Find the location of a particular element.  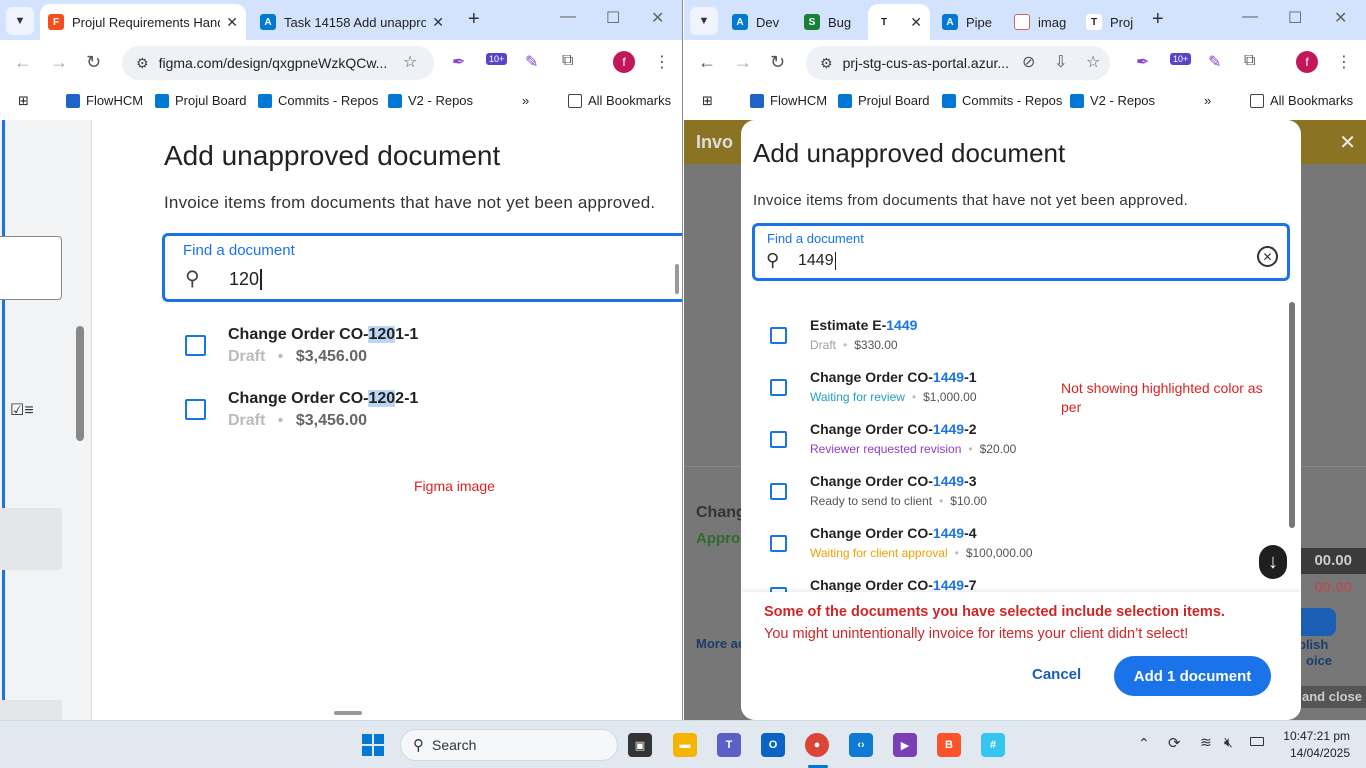

tab-pipe: A Pipe is located at coordinates (969, 22).